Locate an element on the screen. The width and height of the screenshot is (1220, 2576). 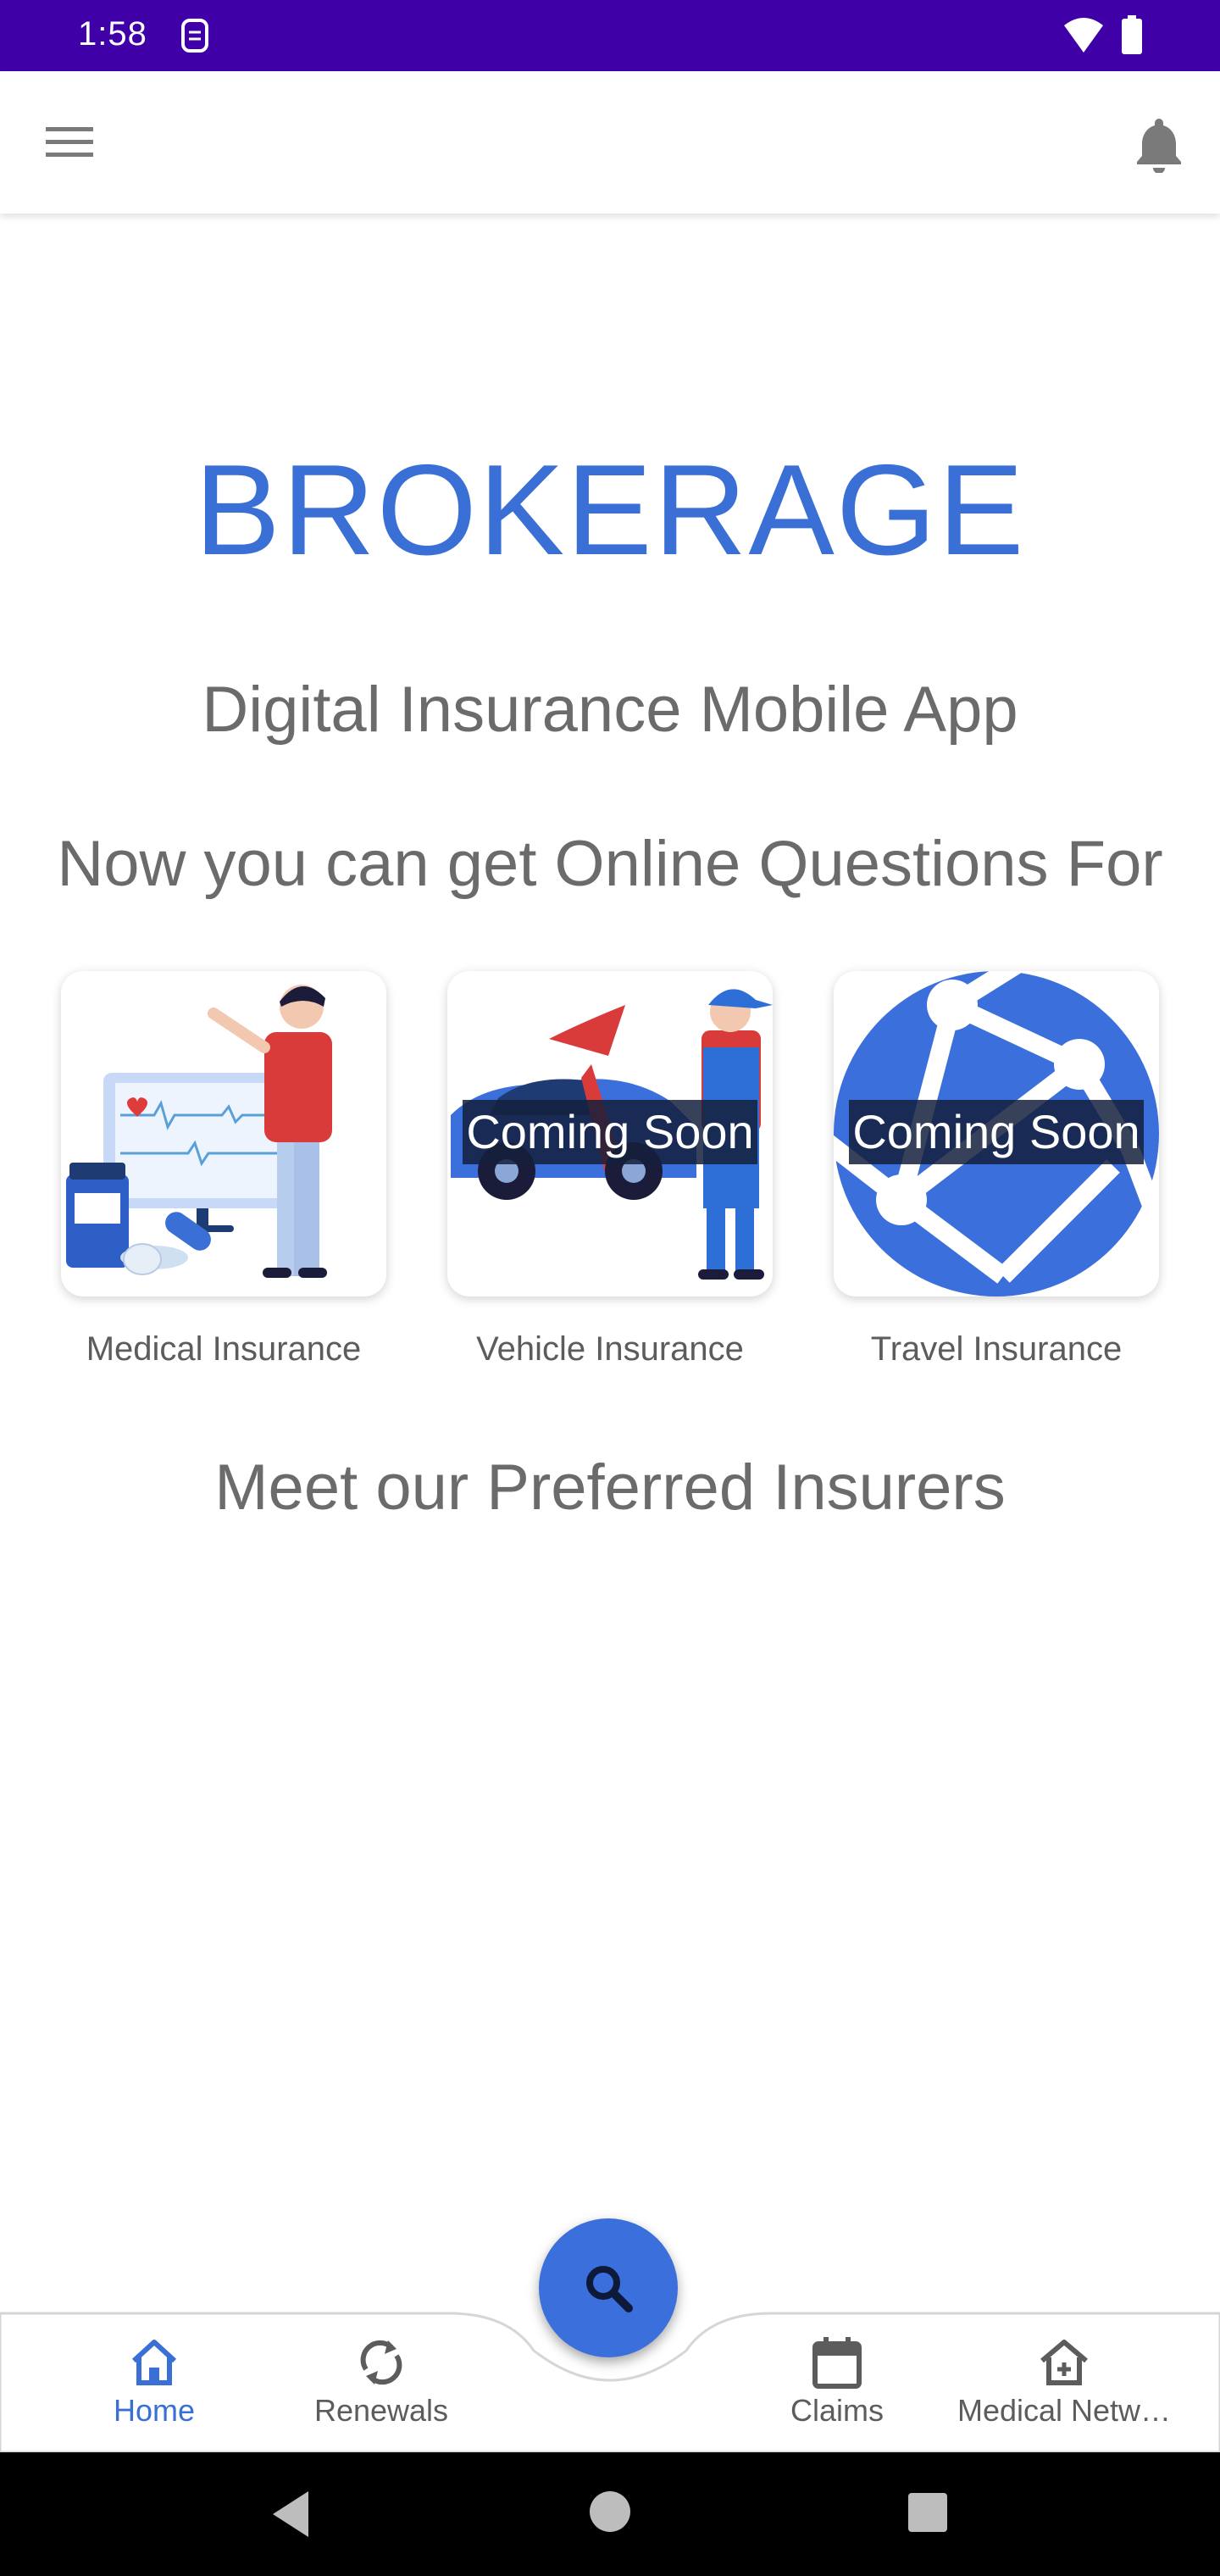
medical-insurance-label: Medical Insurance is located at coordinates (224, 1349).